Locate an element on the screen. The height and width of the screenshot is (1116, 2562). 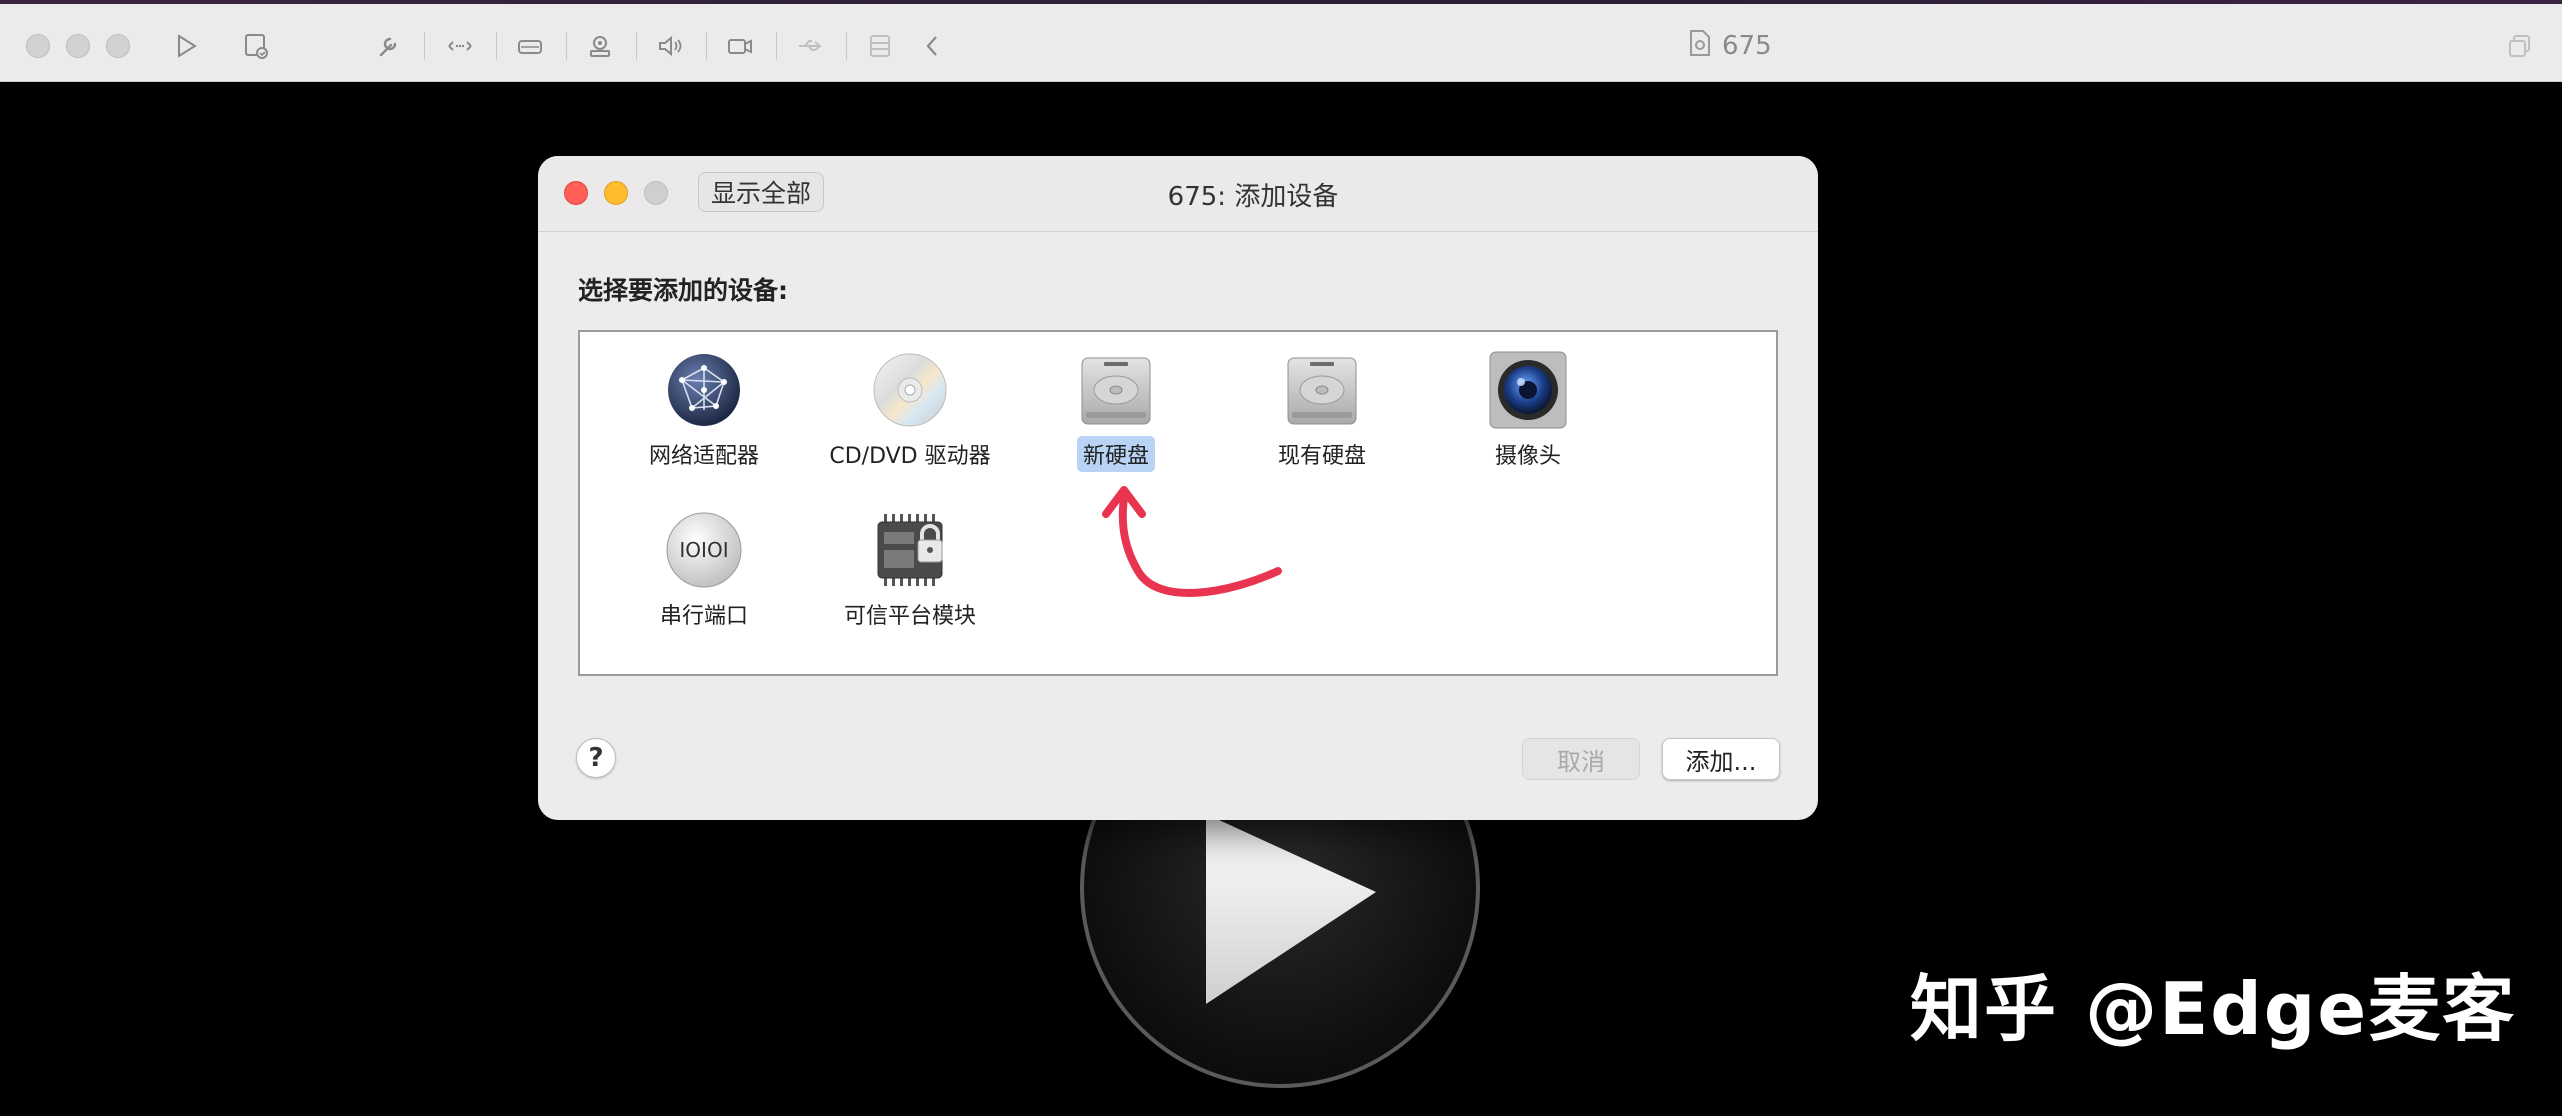
webcam-icon is located at coordinates (600, 46).